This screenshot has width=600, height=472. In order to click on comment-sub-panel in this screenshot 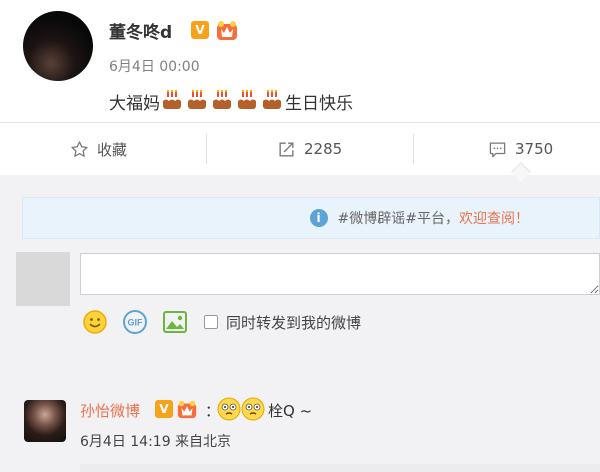, I will do `click(340, 468)`.